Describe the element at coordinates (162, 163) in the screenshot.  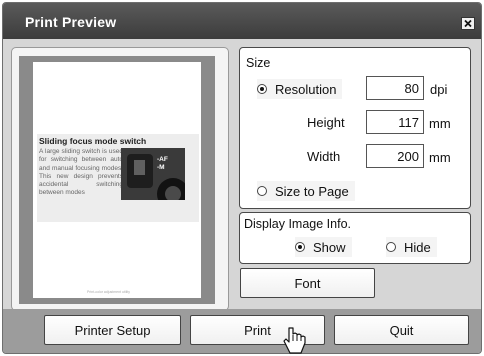
I see `photo-labels: -AF -M` at that location.